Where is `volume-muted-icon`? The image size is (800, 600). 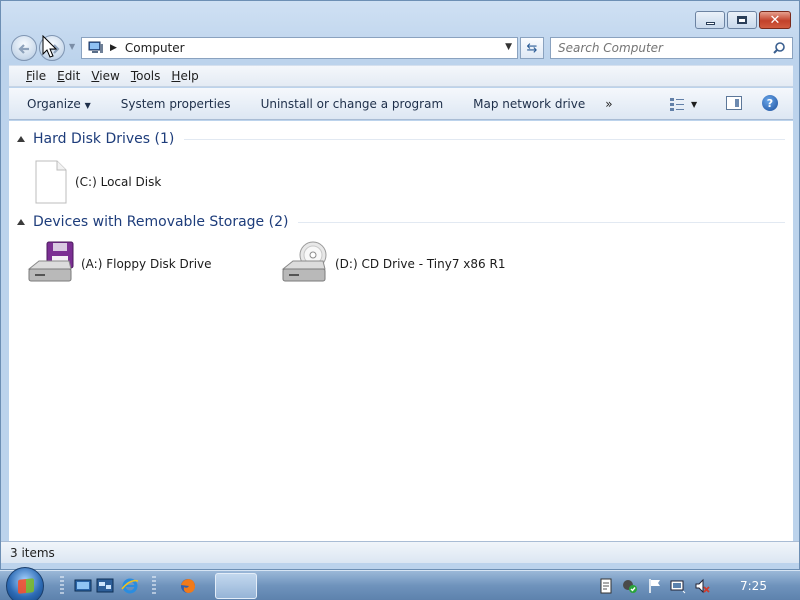 volume-muted-icon is located at coordinates (702, 586).